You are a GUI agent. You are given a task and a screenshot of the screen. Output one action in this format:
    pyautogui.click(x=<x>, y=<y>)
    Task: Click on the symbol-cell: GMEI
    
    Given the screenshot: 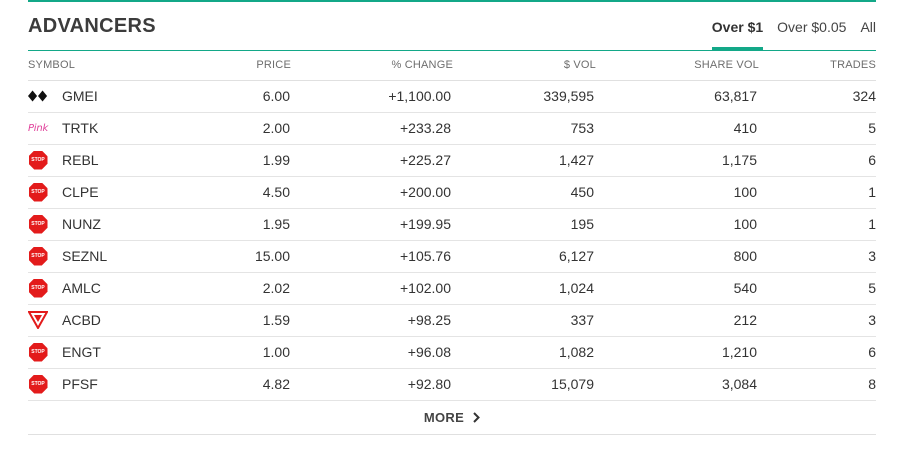 What is the action you would take?
    pyautogui.click(x=98, y=96)
    